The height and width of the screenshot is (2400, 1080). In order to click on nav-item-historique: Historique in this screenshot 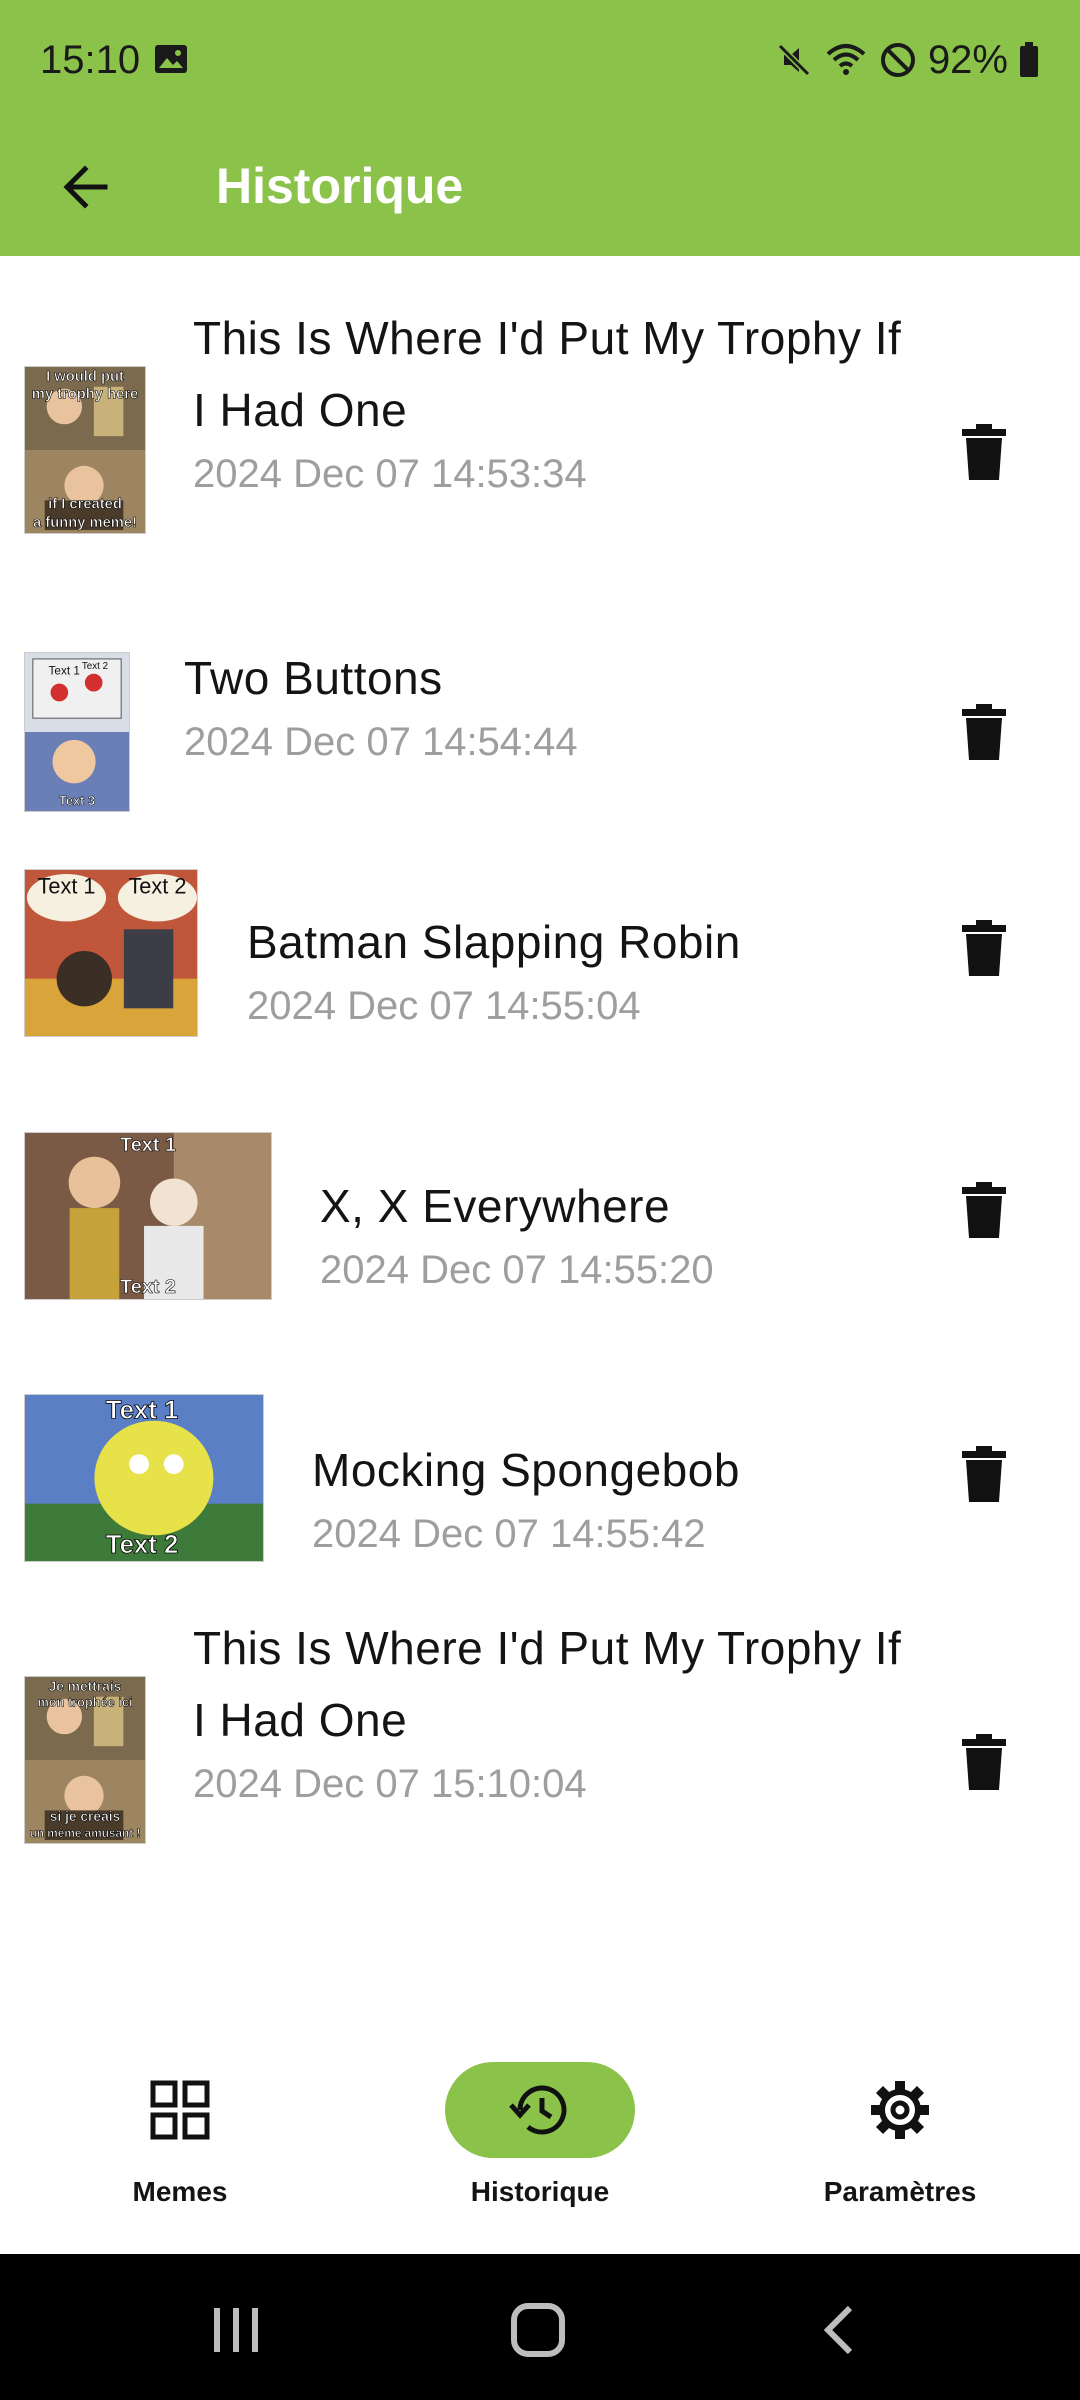, I will do `click(540, 2150)`.